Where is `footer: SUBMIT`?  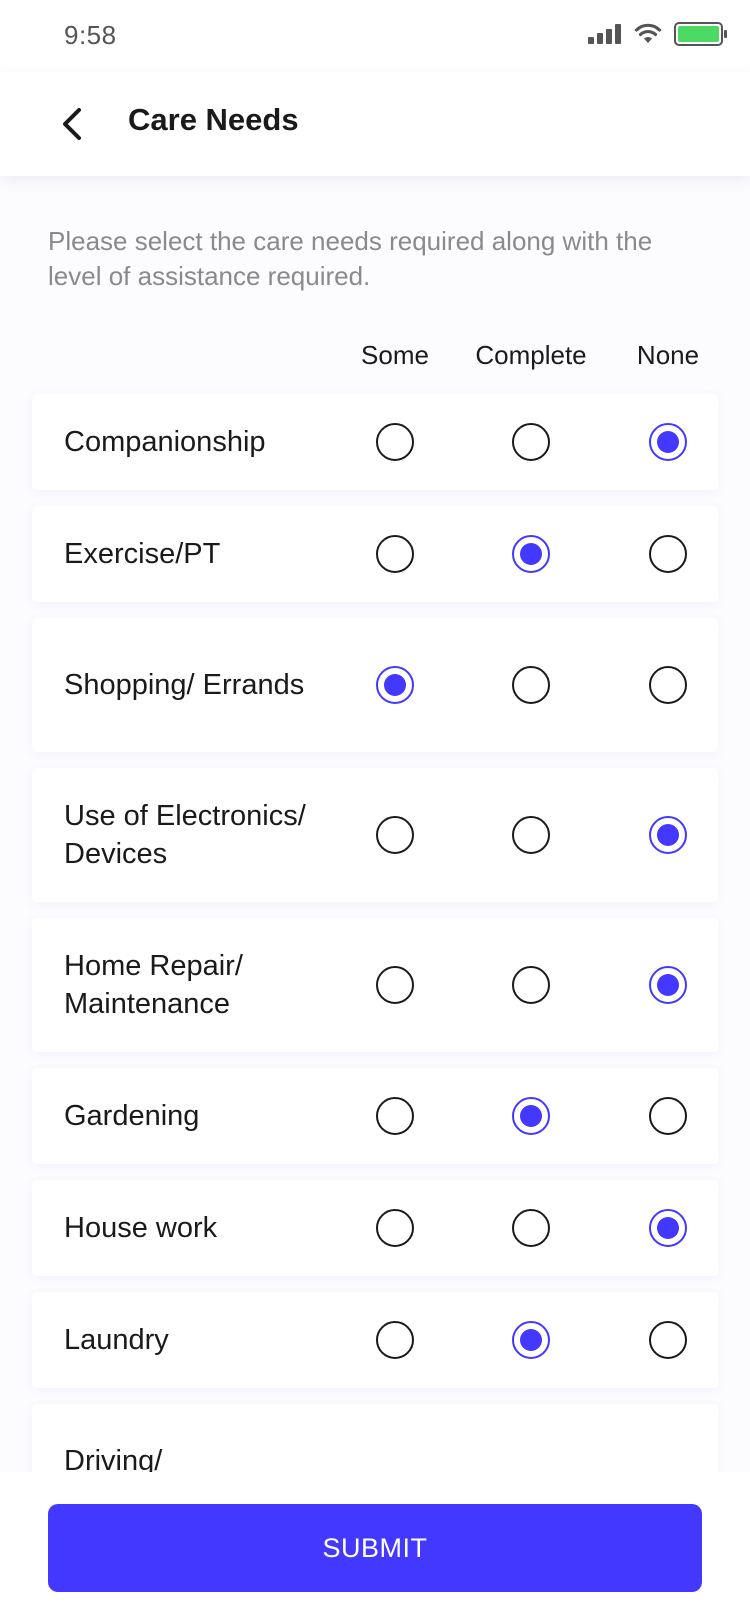
footer: SUBMIT is located at coordinates (375, 1548).